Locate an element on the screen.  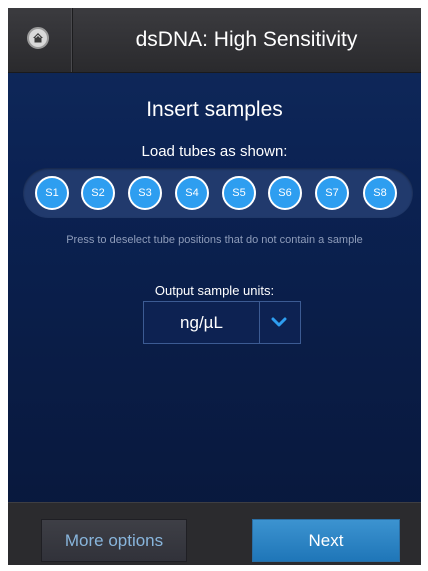
tube-position-s3: S3 is located at coordinates (145, 193).